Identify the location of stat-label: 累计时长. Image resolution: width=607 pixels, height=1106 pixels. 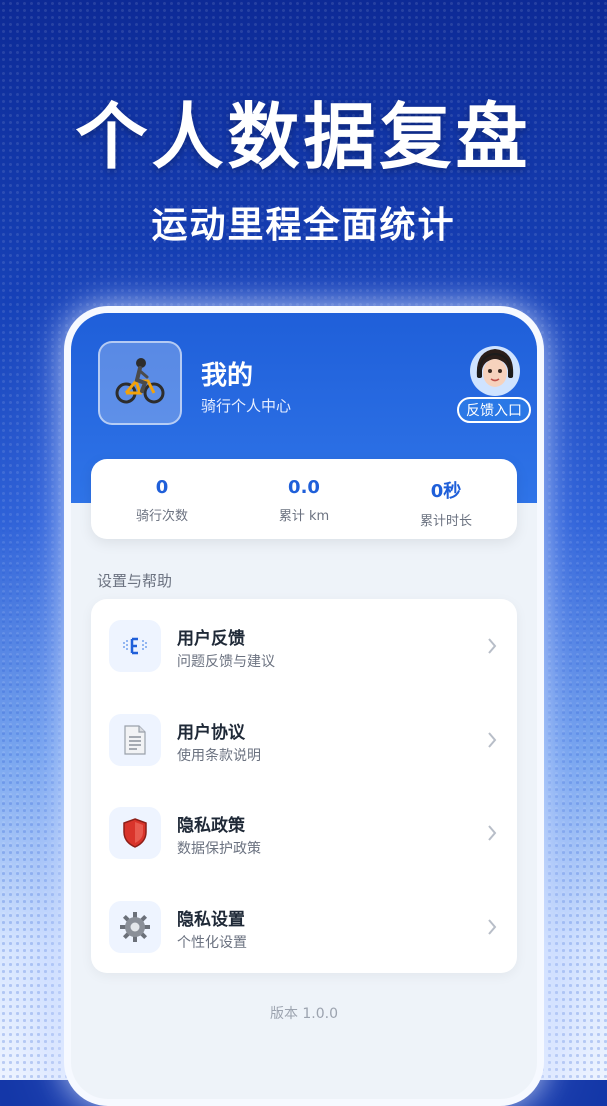
(445, 521).